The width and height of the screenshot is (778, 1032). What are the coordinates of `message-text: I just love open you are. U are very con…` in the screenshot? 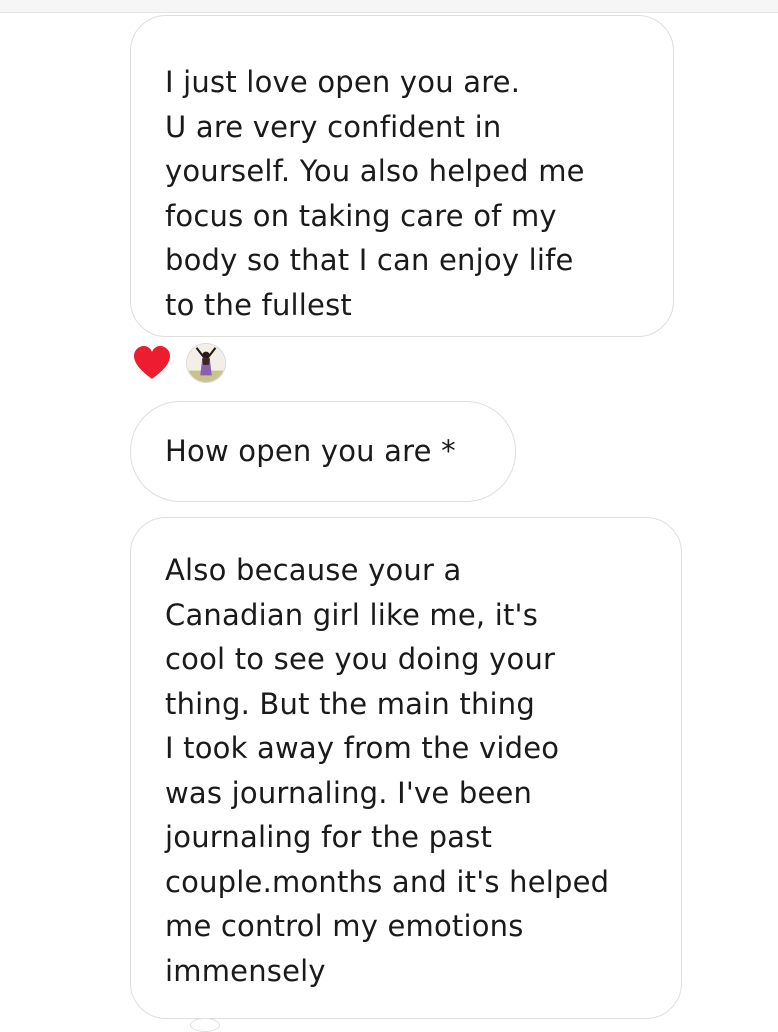 It's located at (375, 193).